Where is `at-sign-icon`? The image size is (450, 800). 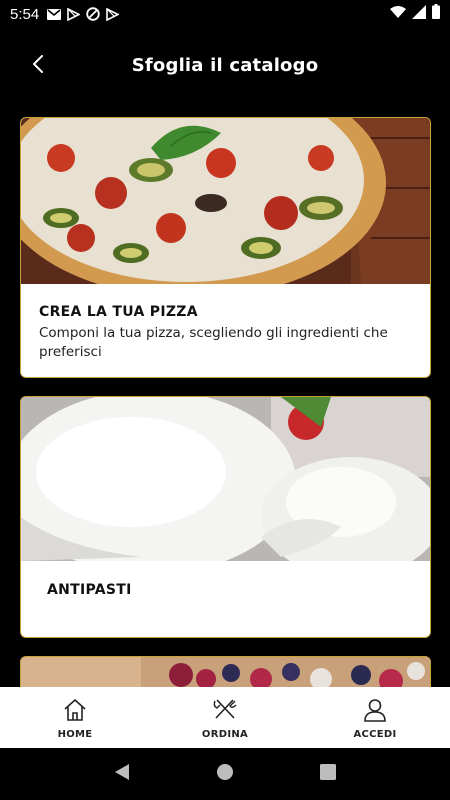
at-sign-icon is located at coordinates (93, 14).